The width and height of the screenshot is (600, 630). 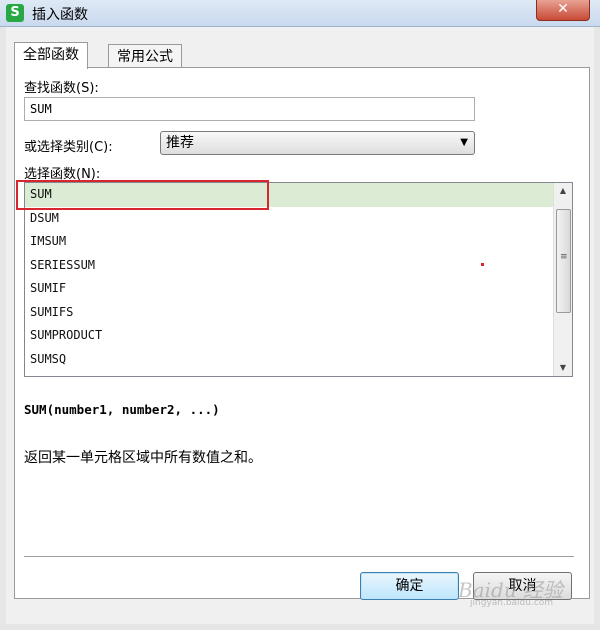 What do you see at coordinates (68, 147) in the screenshot?
I see `category-label: 或选择类别(C):` at bounding box center [68, 147].